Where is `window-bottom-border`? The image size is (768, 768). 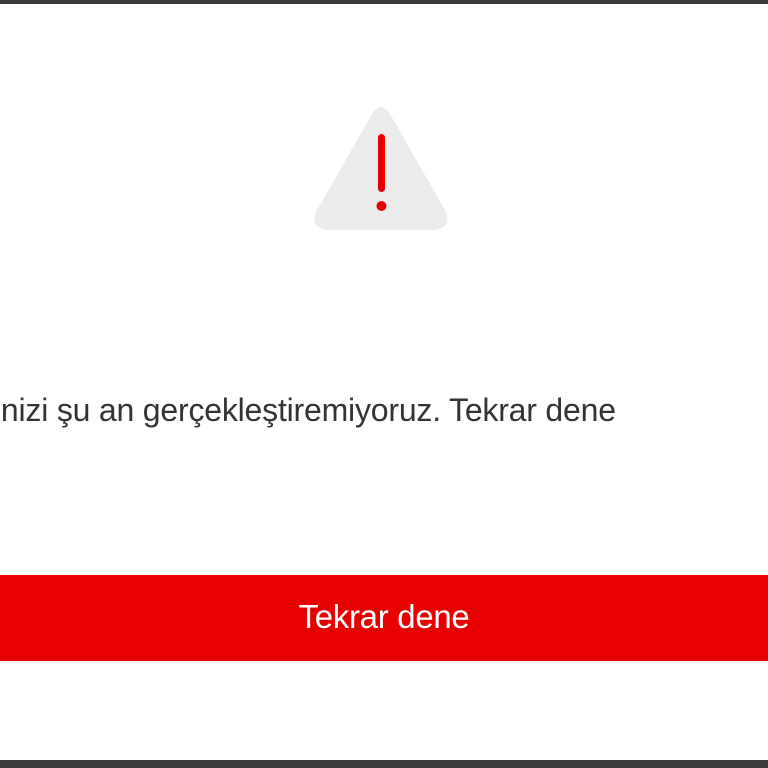 window-bottom-border is located at coordinates (384, 764).